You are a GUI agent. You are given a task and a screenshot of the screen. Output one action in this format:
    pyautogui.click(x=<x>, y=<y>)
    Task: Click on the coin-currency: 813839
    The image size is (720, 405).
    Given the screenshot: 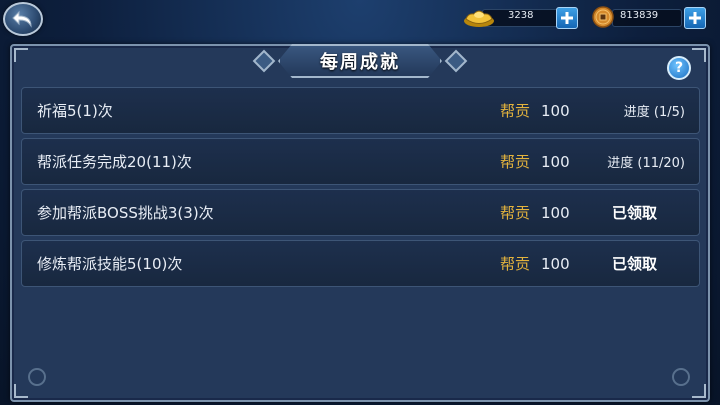 What is the action you would take?
    pyautogui.click(x=652, y=19)
    